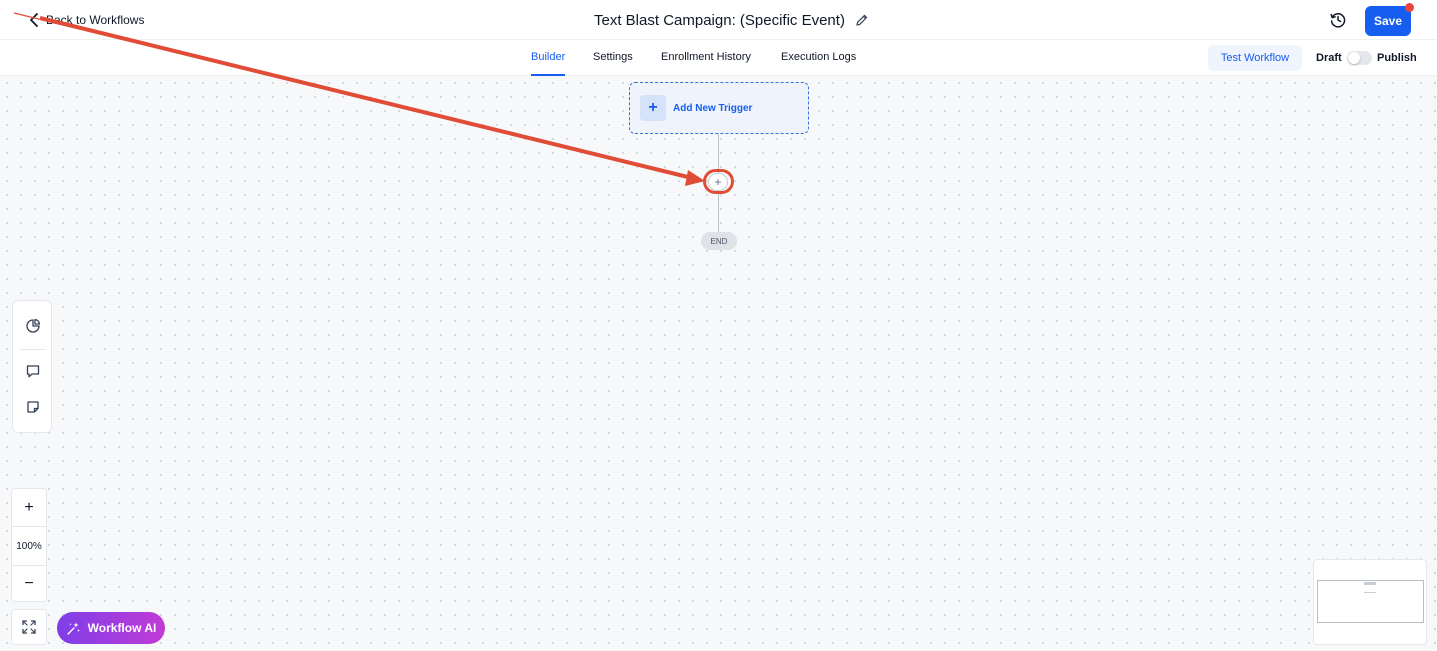  I want to click on pie-chart-icon, so click(33, 325).